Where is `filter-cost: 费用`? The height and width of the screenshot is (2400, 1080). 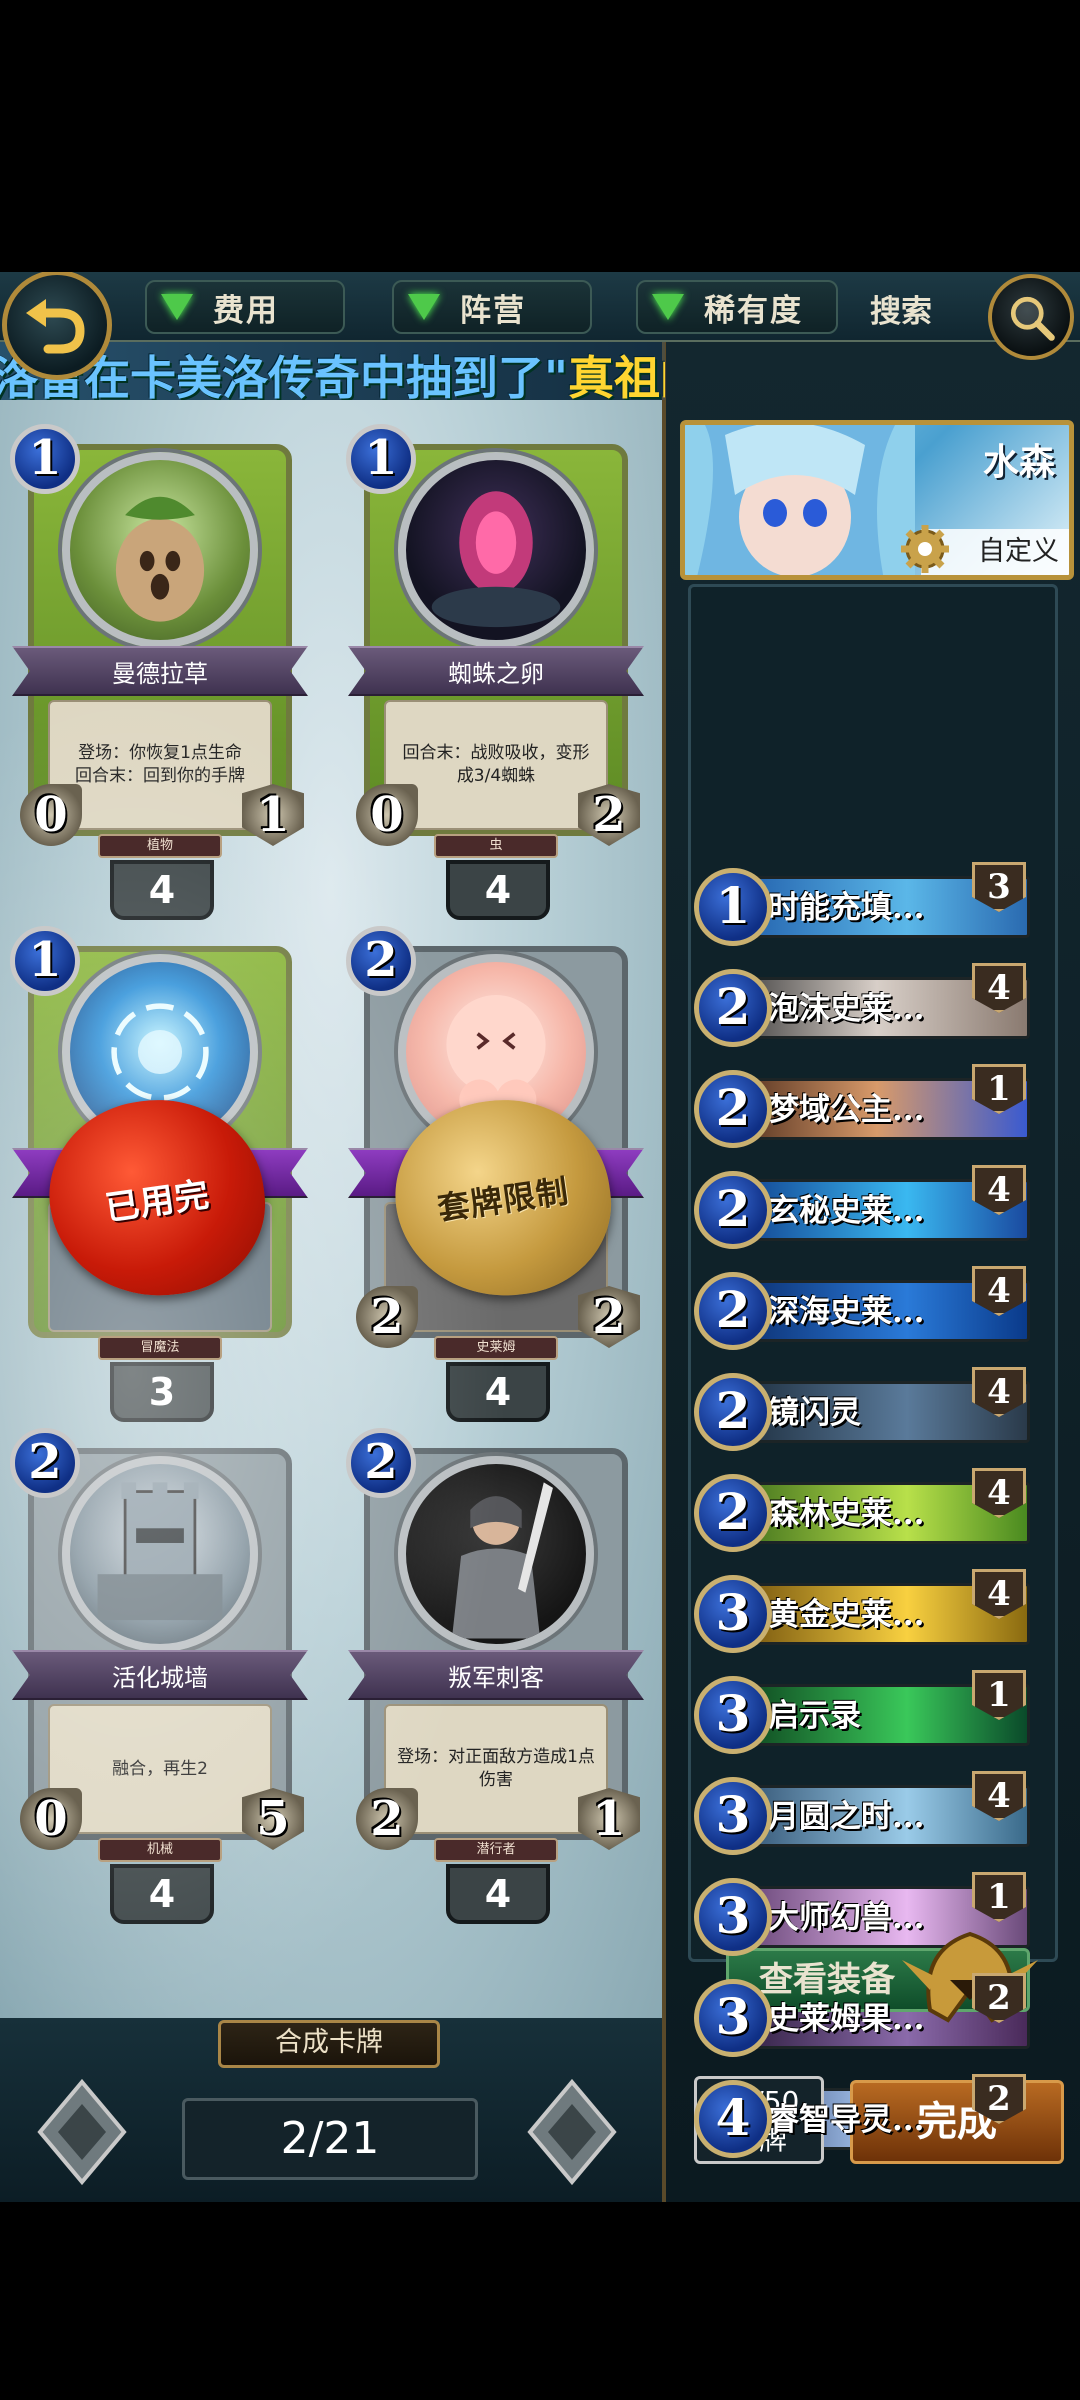 filter-cost: 费用 is located at coordinates (245, 307).